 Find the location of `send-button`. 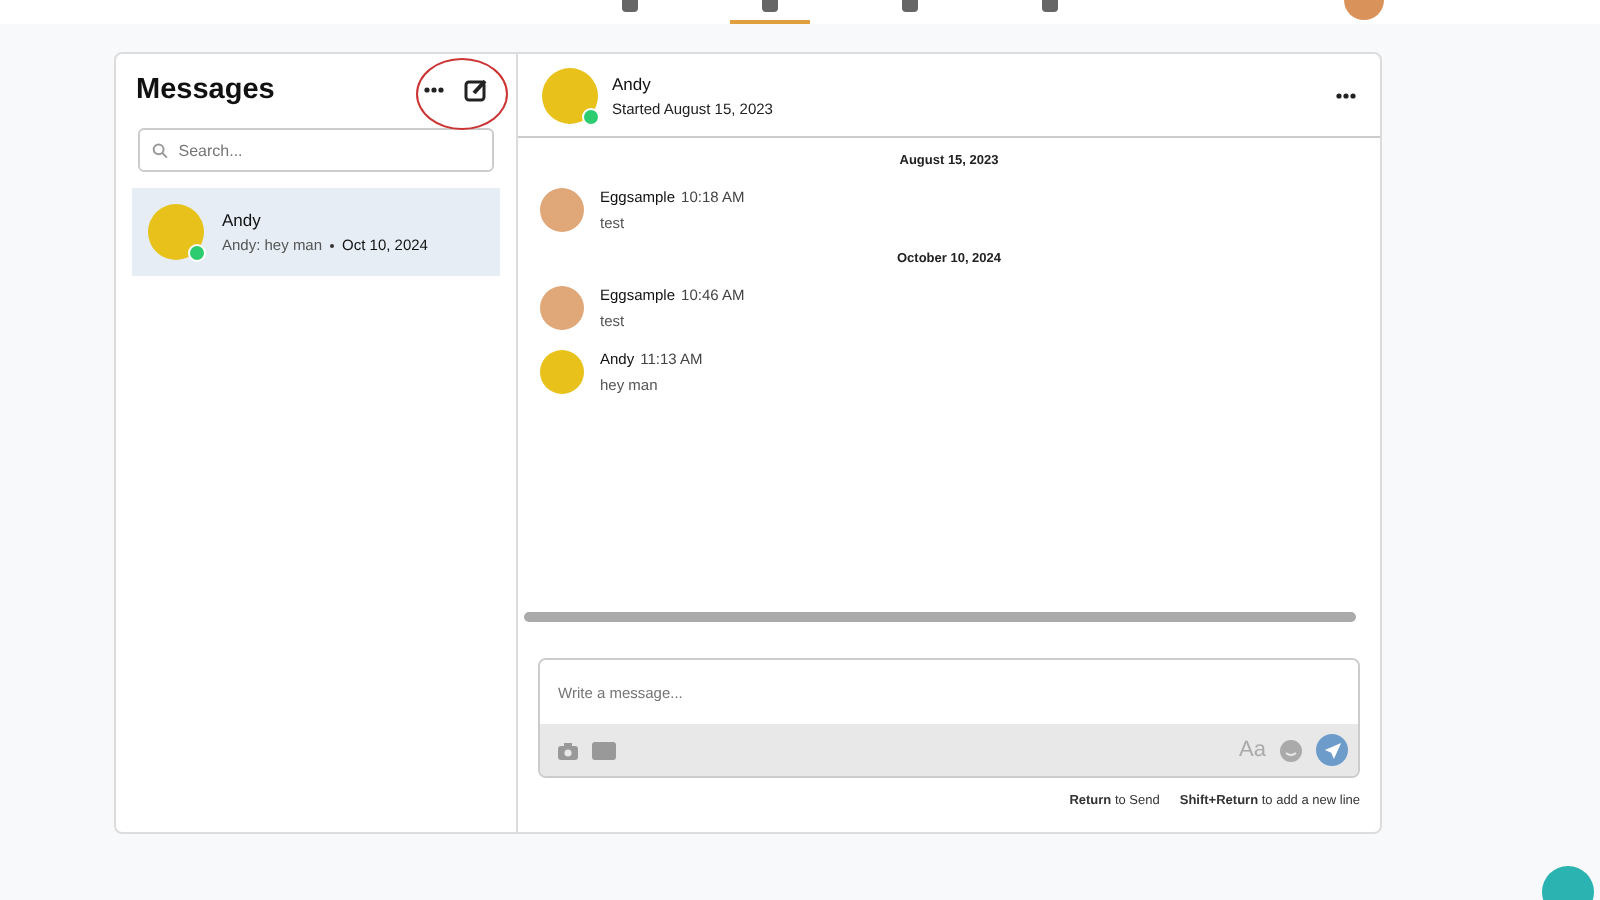

send-button is located at coordinates (1332, 750).